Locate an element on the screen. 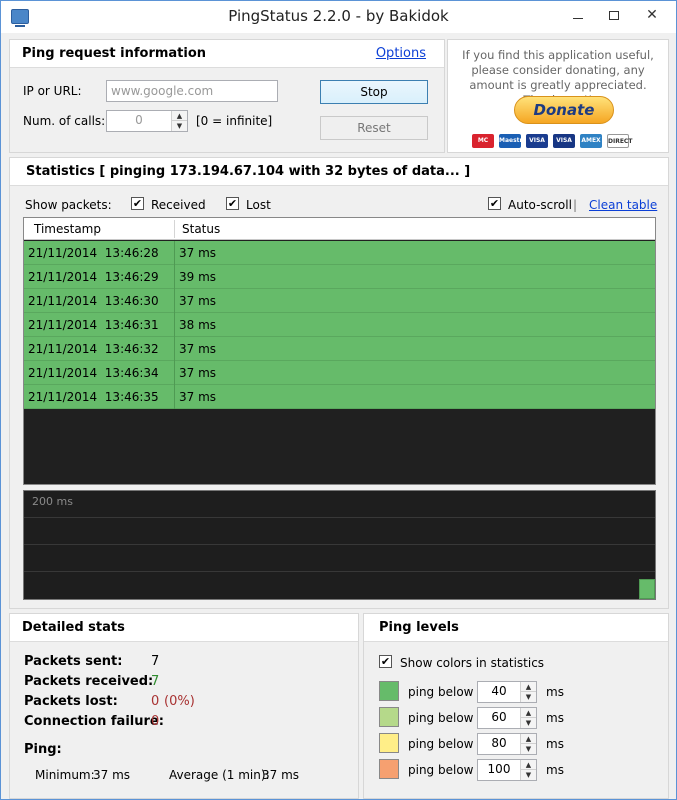  table-row: 21/11/2014 13:46:35 37 ms is located at coordinates (339, 397).